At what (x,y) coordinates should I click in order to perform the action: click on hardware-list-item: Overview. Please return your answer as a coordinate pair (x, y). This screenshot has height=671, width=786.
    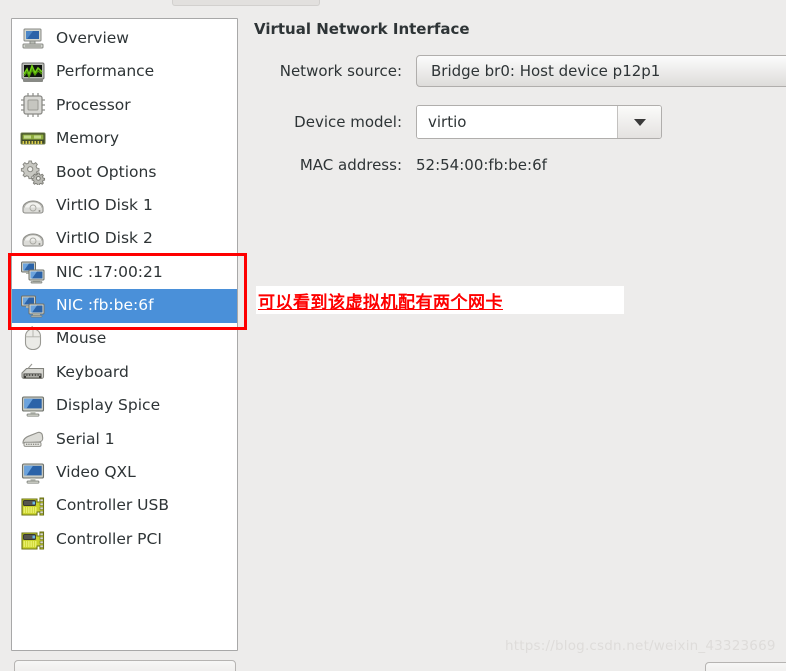
    Looking at the image, I should click on (124, 38).